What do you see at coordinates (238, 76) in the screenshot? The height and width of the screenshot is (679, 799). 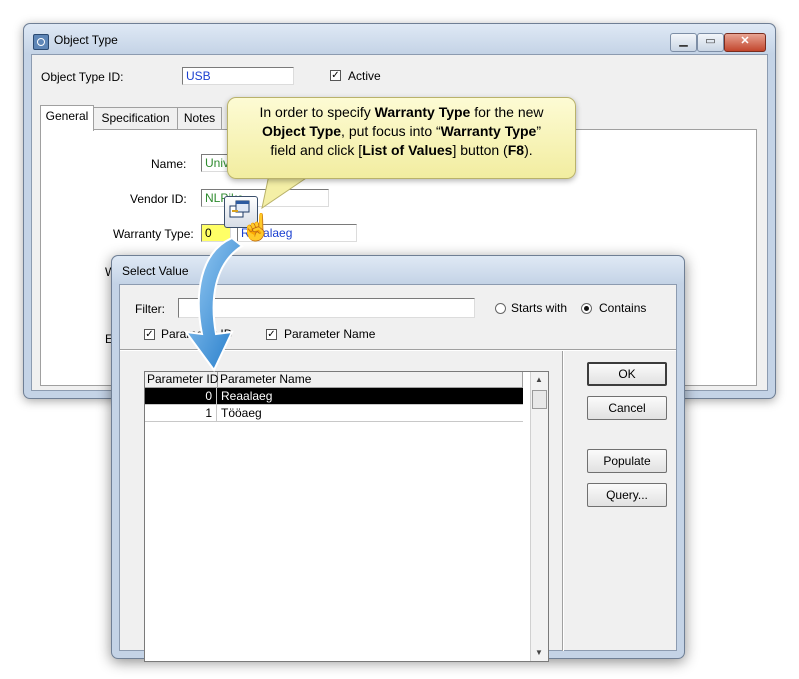 I see `object-type-id-field: USB` at bounding box center [238, 76].